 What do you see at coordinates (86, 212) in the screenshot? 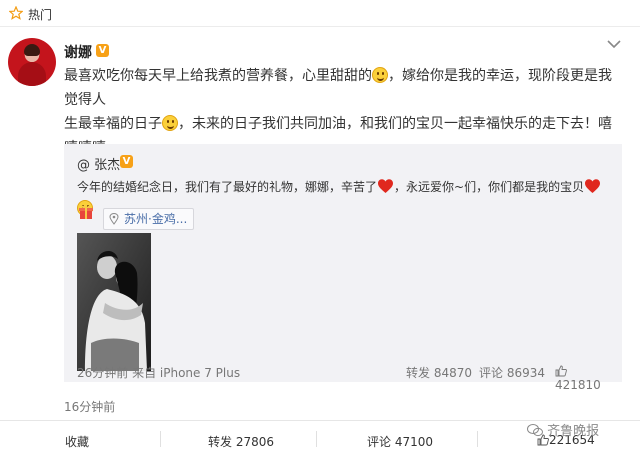
I see `gift-icon` at bounding box center [86, 212].